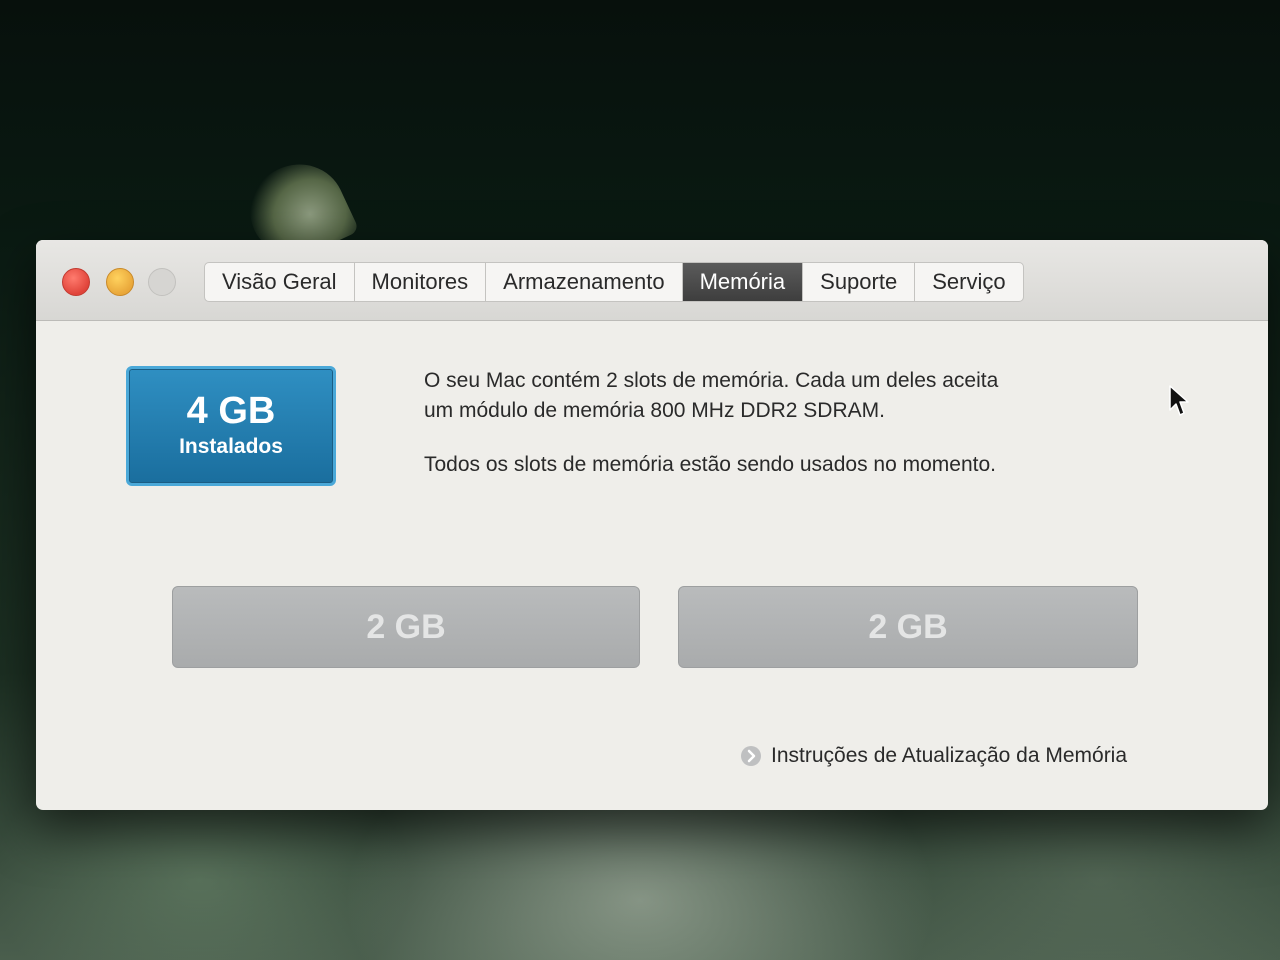 Image resolution: width=1280 pixels, height=960 pixels. What do you see at coordinates (908, 627) in the screenshot?
I see `memory-slot-2: 2 GB` at bounding box center [908, 627].